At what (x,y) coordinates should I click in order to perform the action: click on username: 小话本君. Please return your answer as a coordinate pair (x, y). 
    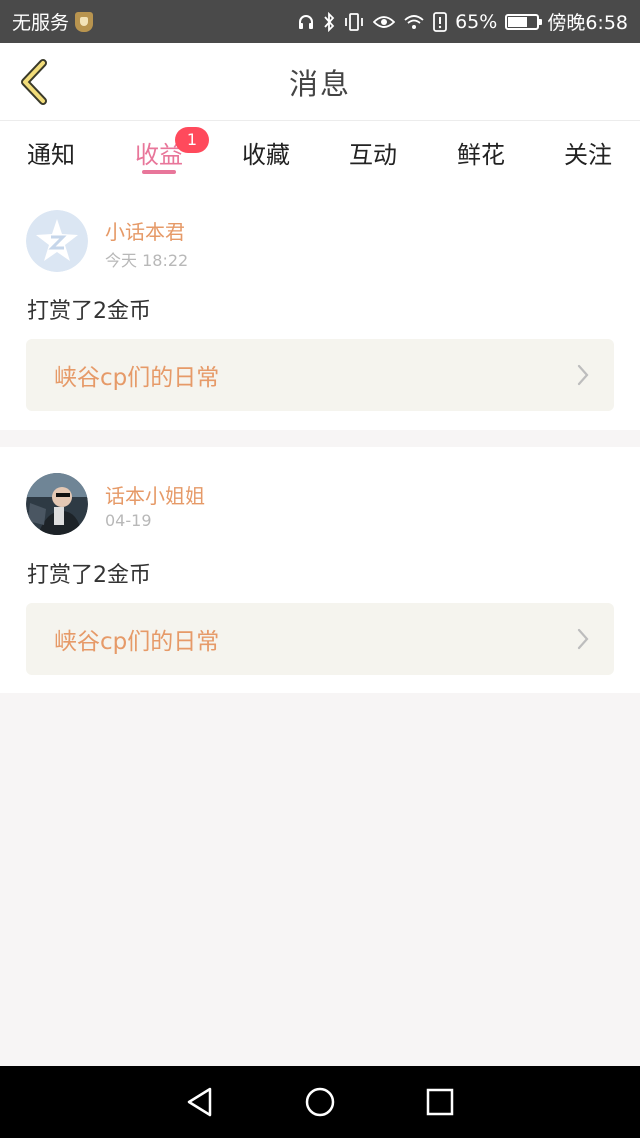
    Looking at the image, I should click on (145, 230).